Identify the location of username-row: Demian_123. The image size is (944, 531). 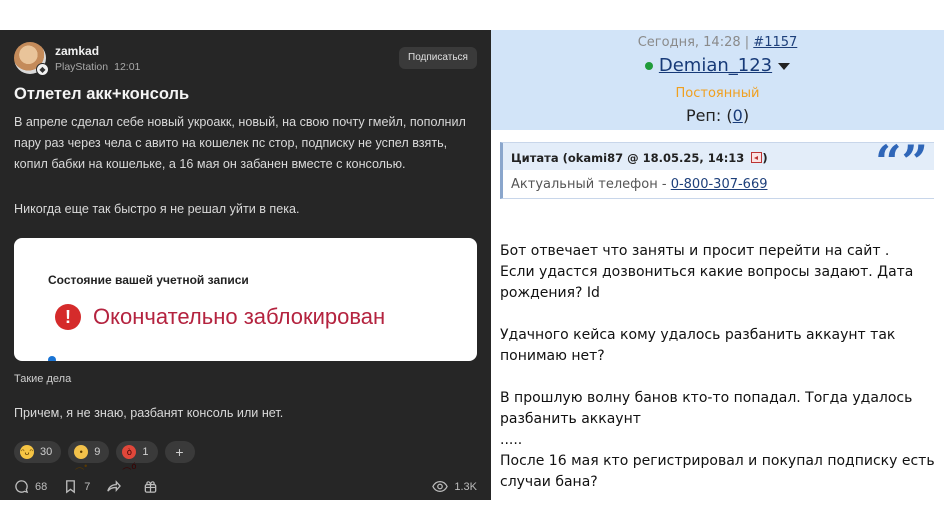
(717, 65).